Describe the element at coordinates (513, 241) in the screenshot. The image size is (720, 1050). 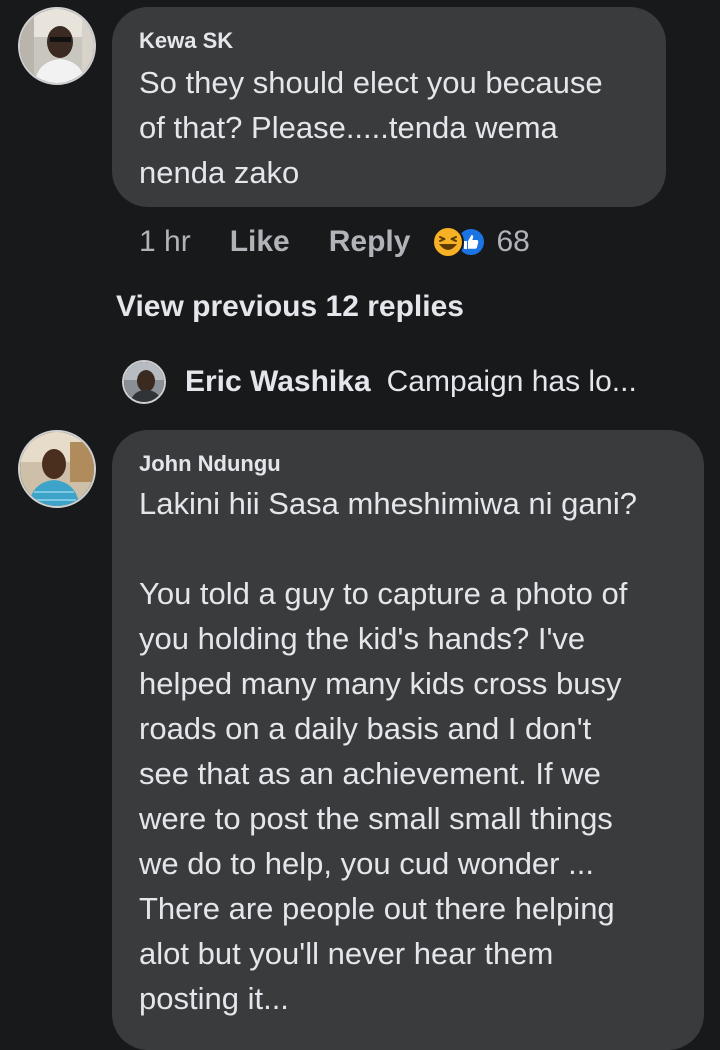
I see `reaction-count: 68` at that location.